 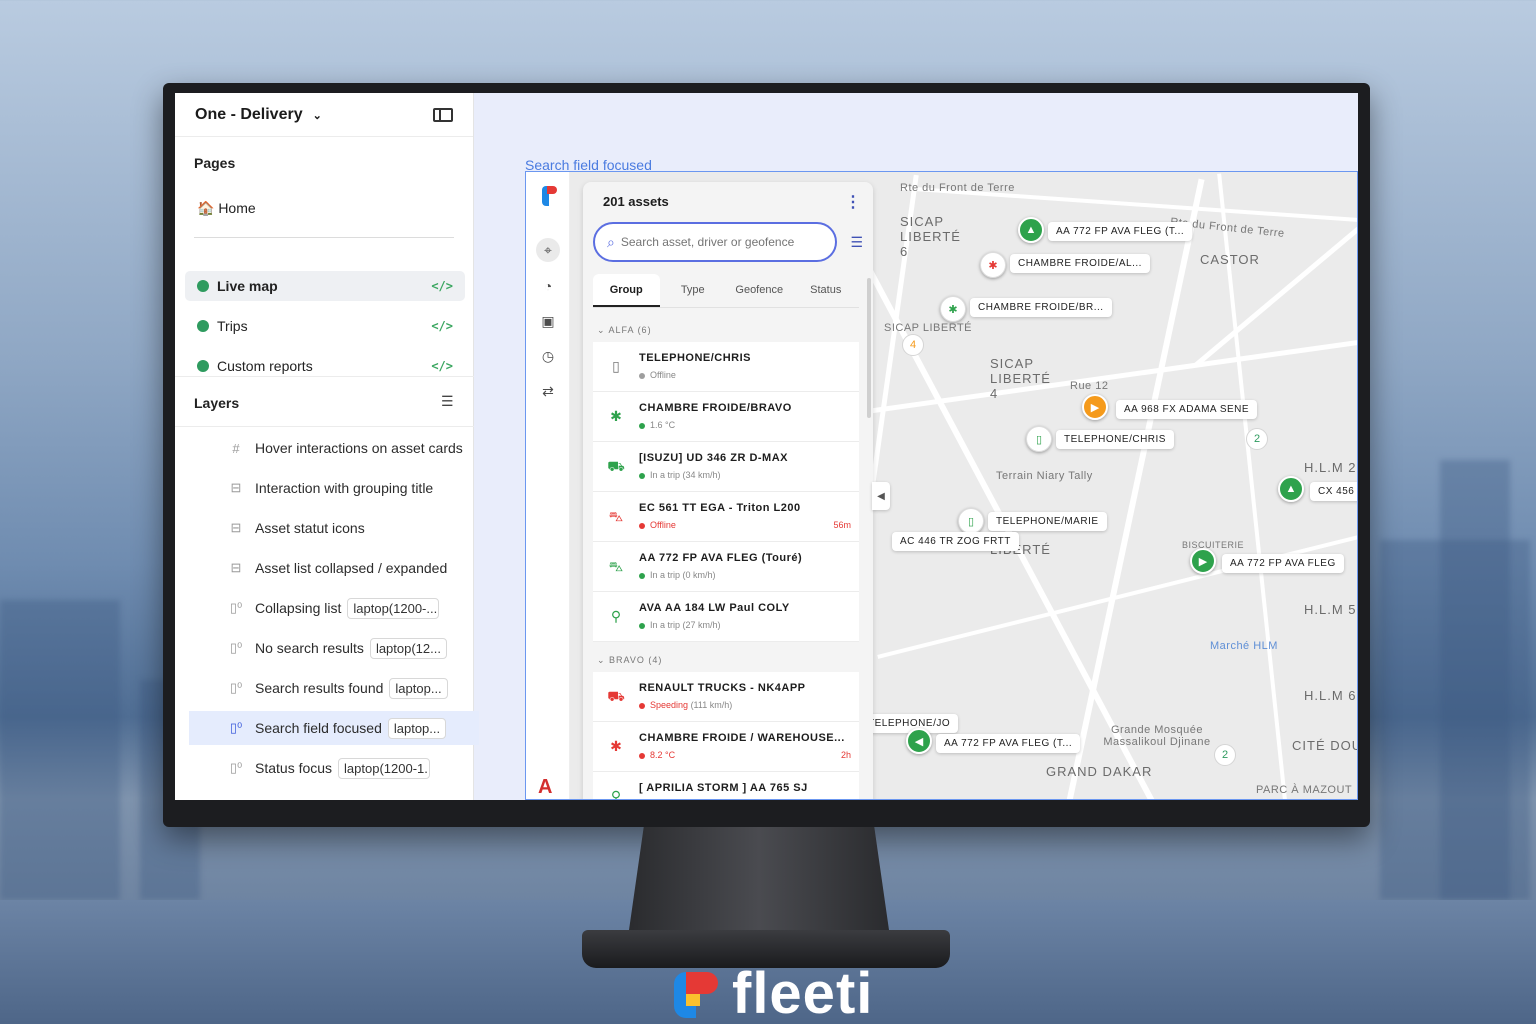 I want to click on layer-label: Status focus, so click(x=294, y=768).